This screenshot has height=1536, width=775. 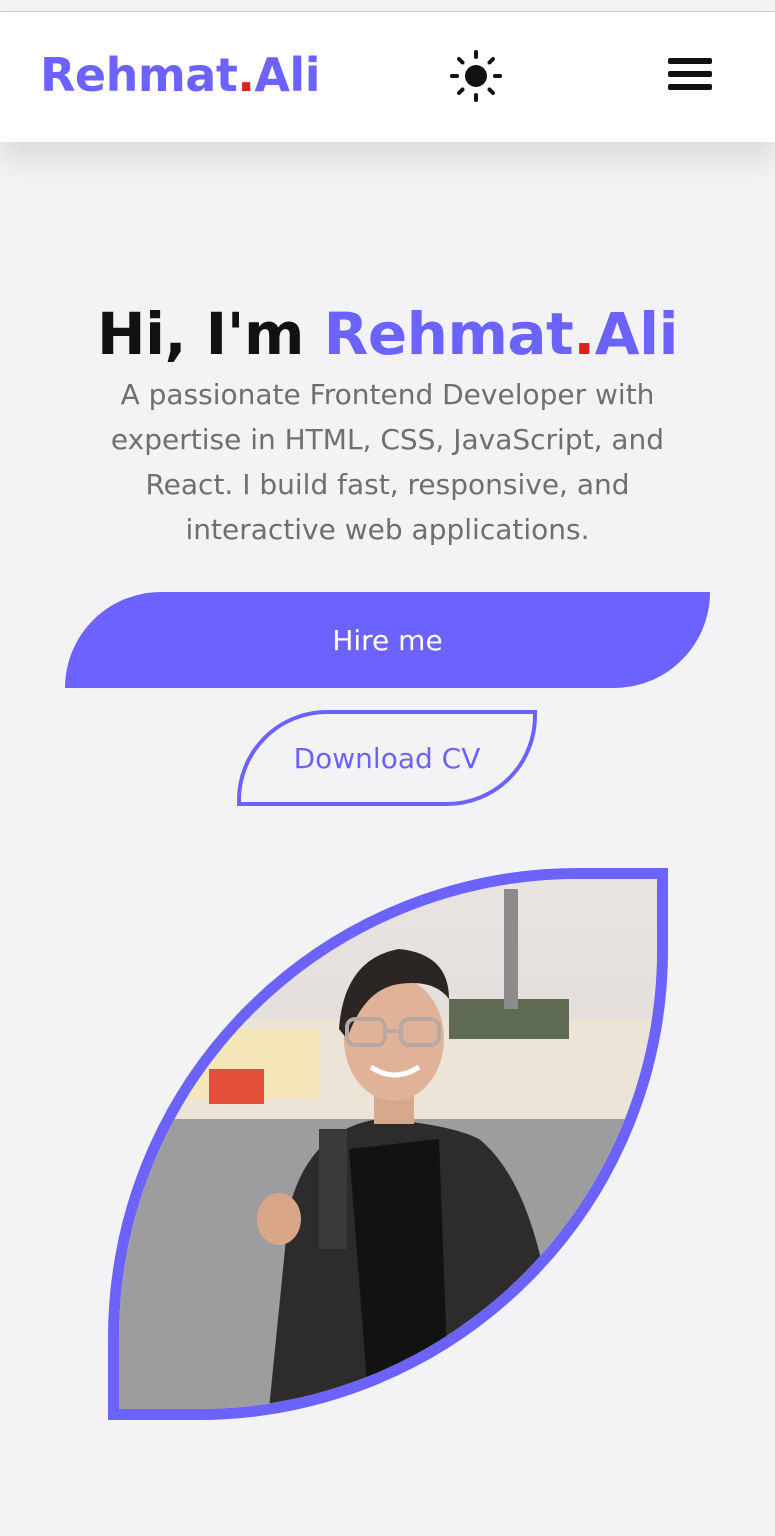 I want to click on hire-me-button: Hire me, so click(x=387, y=640).